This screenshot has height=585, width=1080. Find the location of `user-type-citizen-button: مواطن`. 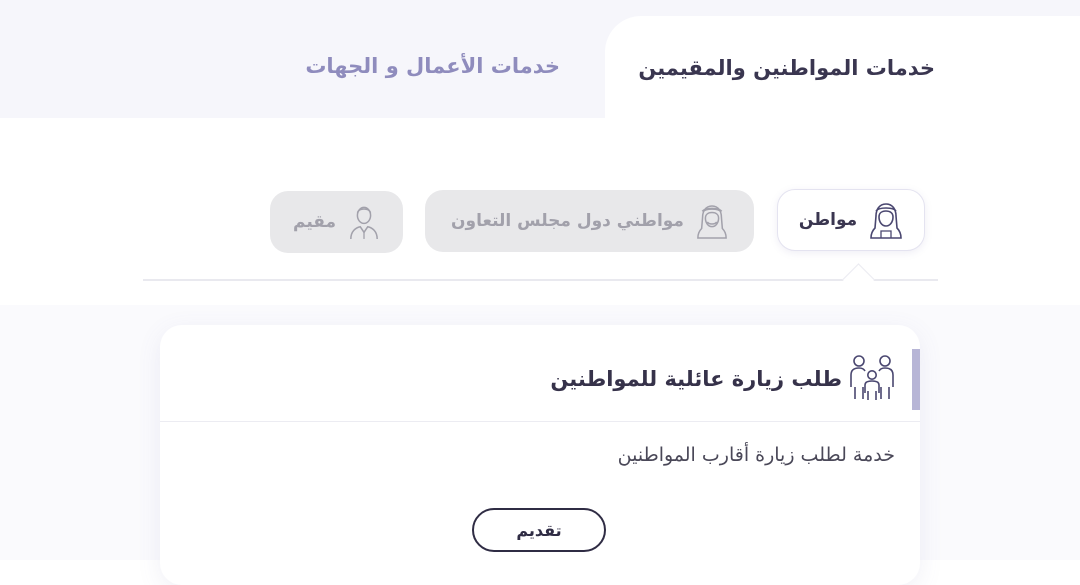

user-type-citizen-button: مواطن is located at coordinates (851, 220).